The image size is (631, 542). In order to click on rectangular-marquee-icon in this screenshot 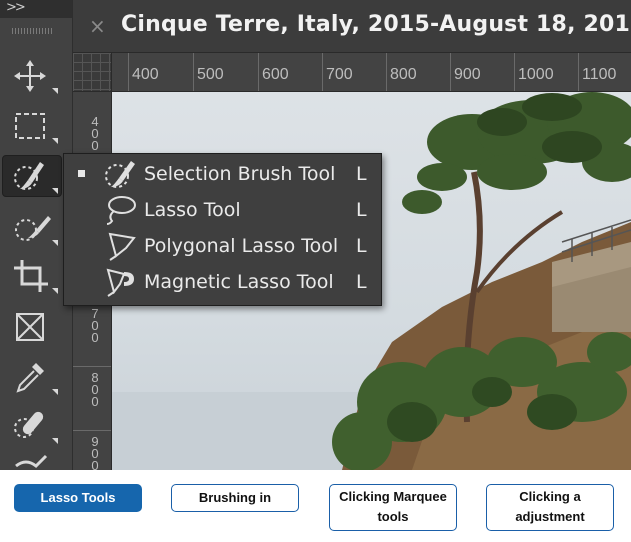, I will do `click(36, 128)`.